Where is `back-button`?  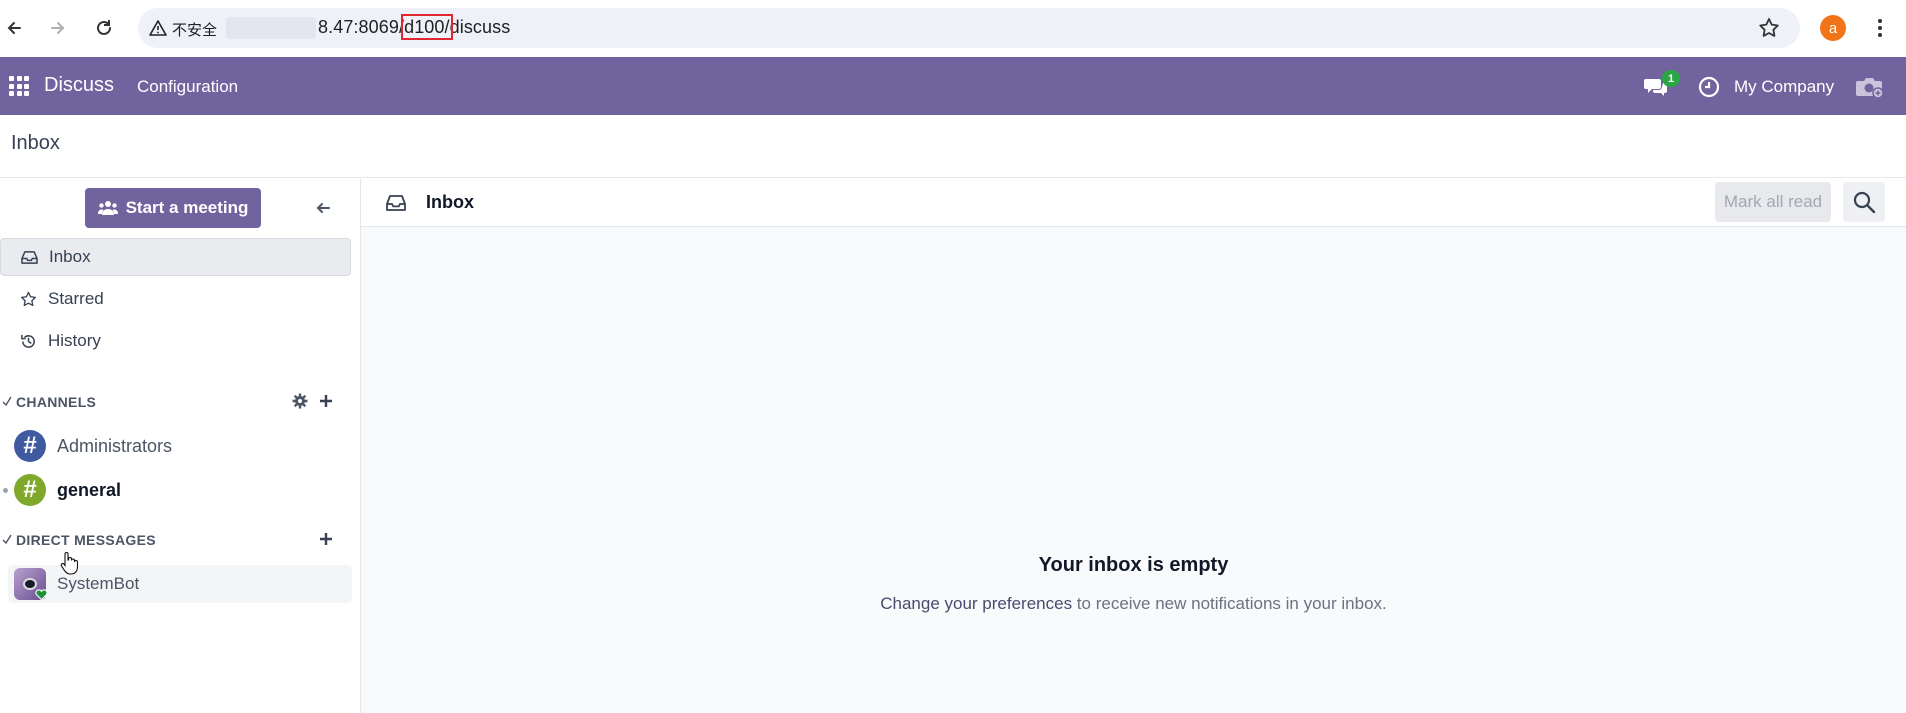 back-button is located at coordinates (14, 28).